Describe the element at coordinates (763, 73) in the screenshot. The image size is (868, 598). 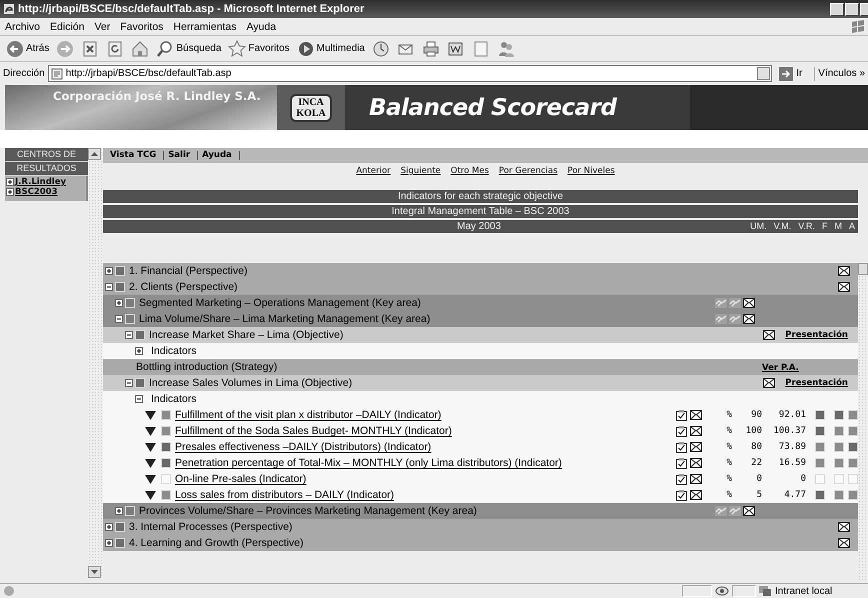
I see `dropdown-button` at that location.